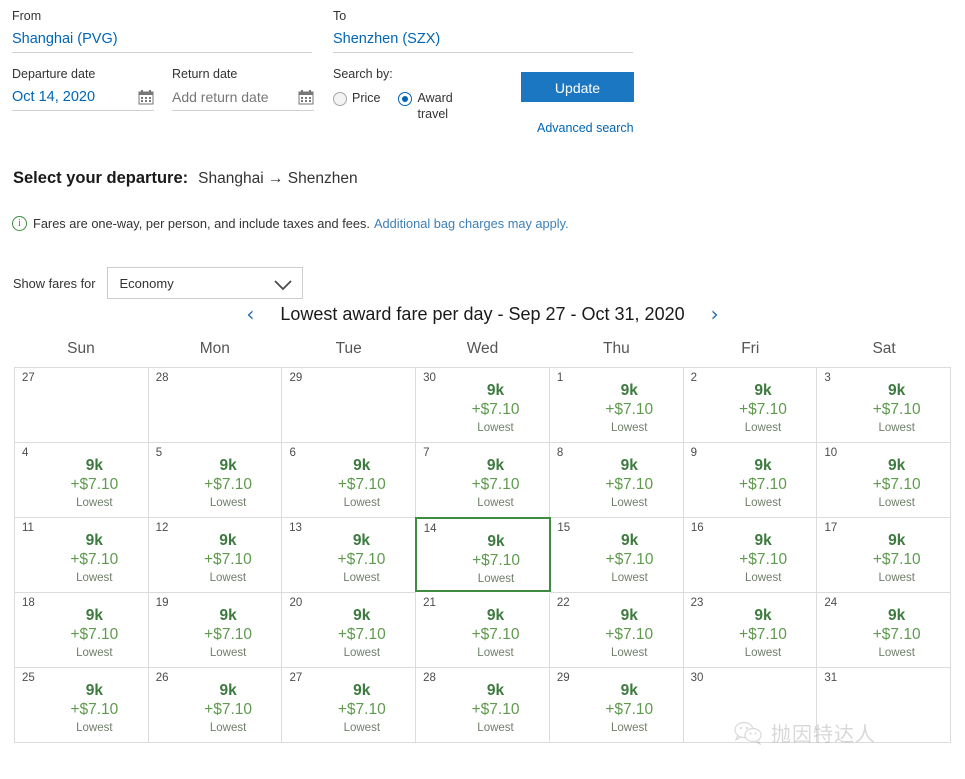 Image resolution: width=965 pixels, height=779 pixels. Describe the element at coordinates (162, 36) in the screenshot. I see `from-value: Shanghai (PVG)` at that location.